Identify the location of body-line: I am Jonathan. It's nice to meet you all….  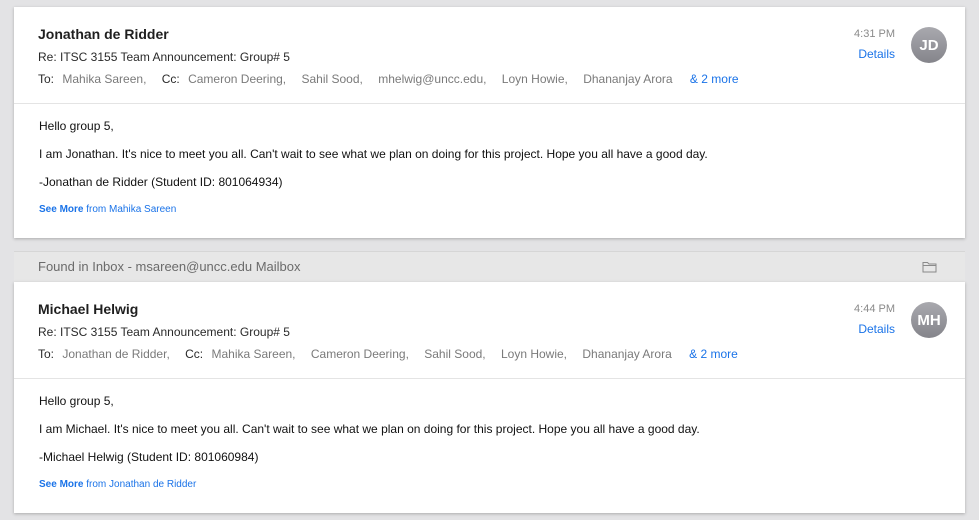
(373, 154).